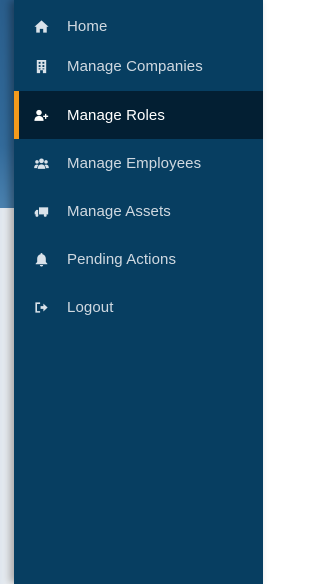  Describe the element at coordinates (41, 259) in the screenshot. I see `bell-icon` at that location.